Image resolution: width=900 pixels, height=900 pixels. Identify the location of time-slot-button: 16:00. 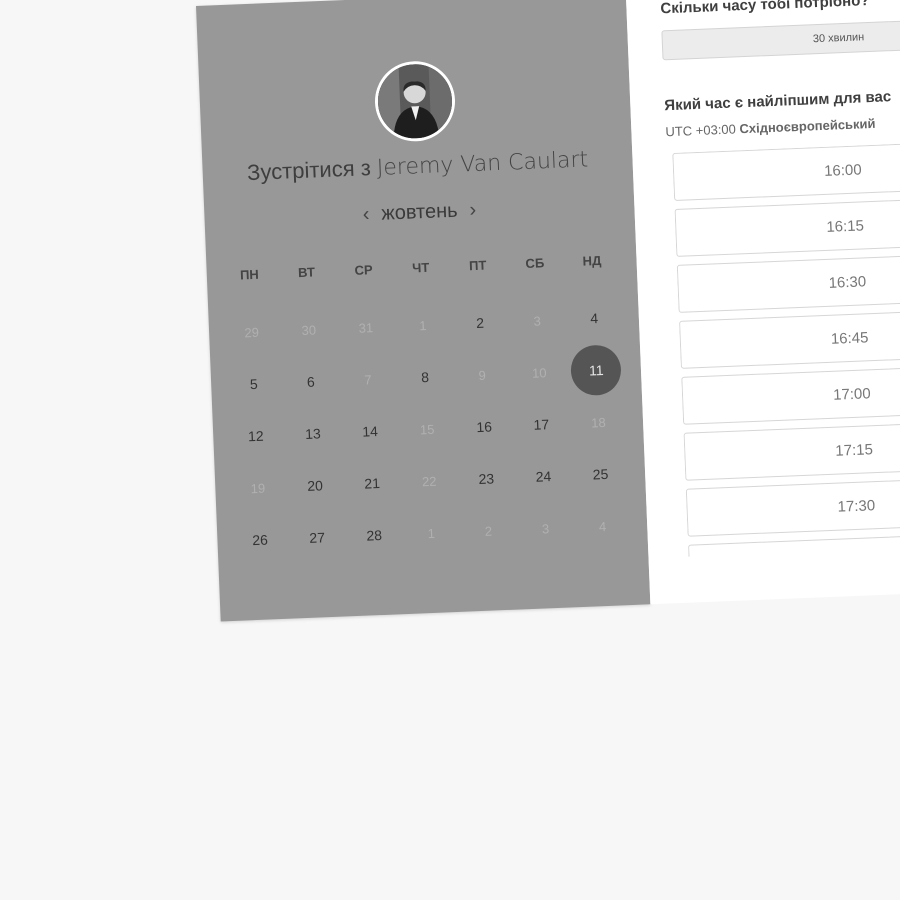
(786, 170).